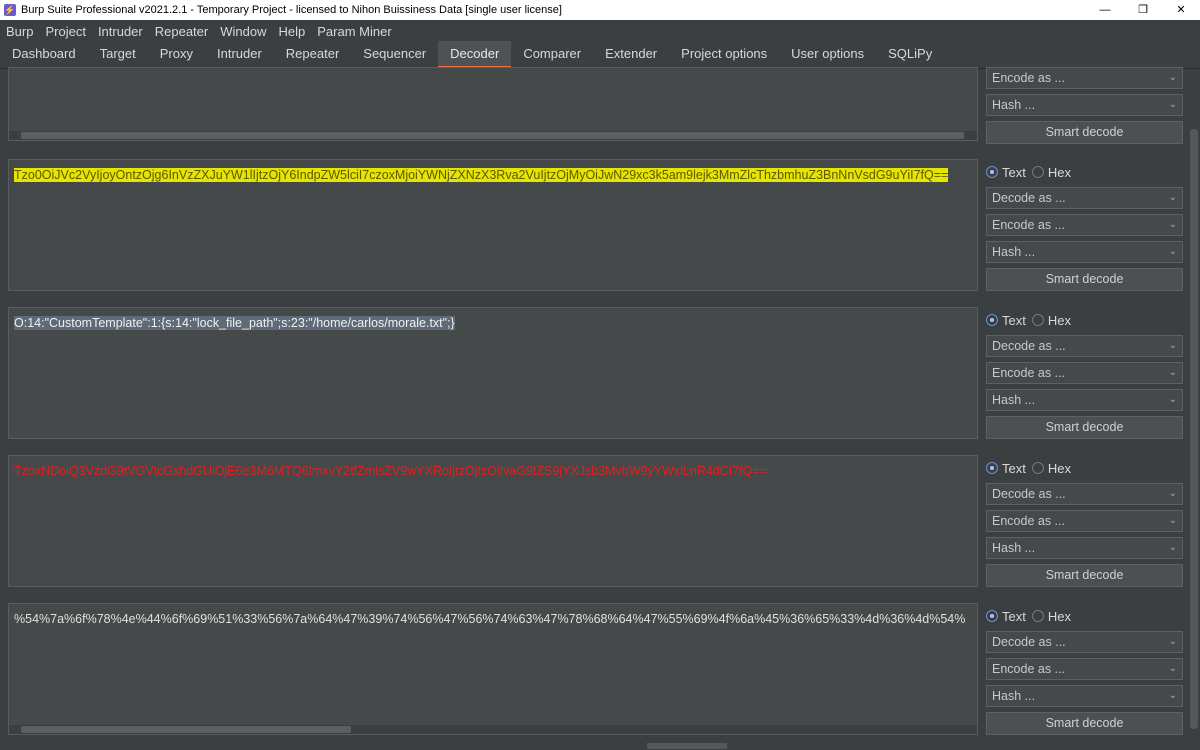 Image resolution: width=1200 pixels, height=750 pixels. Describe the element at coordinates (120, 31) in the screenshot. I see `menu-intruder: Intruder` at that location.